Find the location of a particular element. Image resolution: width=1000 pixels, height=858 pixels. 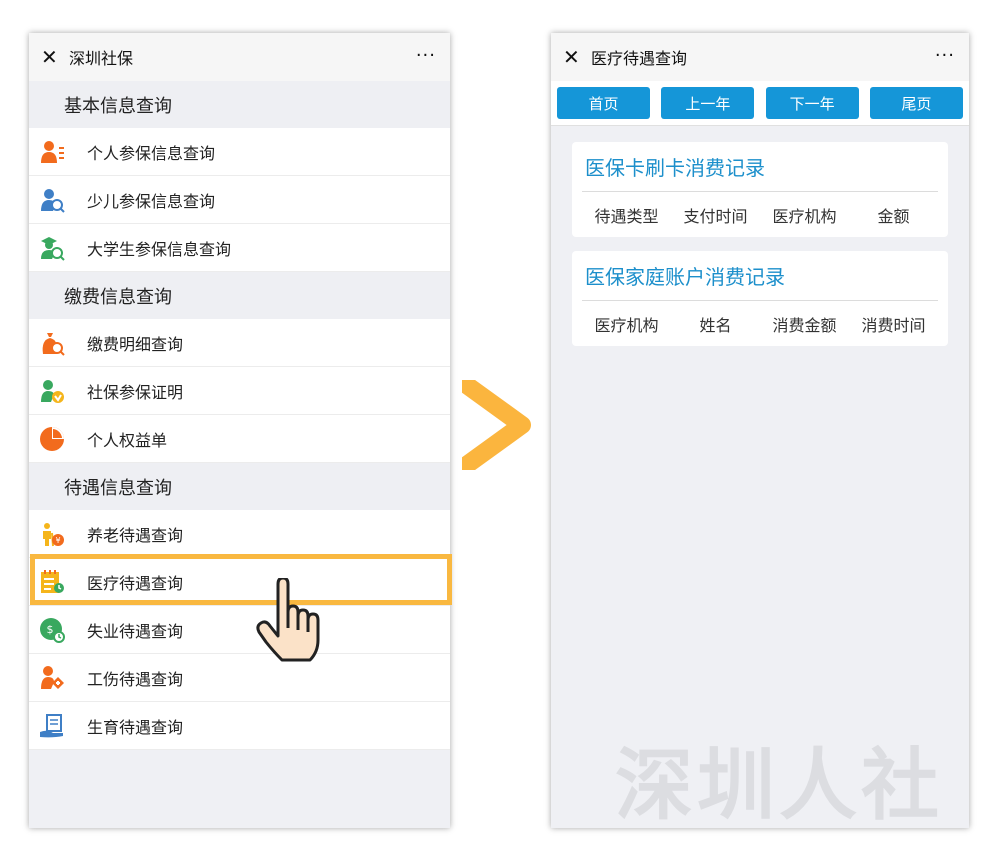

left-titlebar: ✕ 深圳社保 ··· is located at coordinates (239, 57).